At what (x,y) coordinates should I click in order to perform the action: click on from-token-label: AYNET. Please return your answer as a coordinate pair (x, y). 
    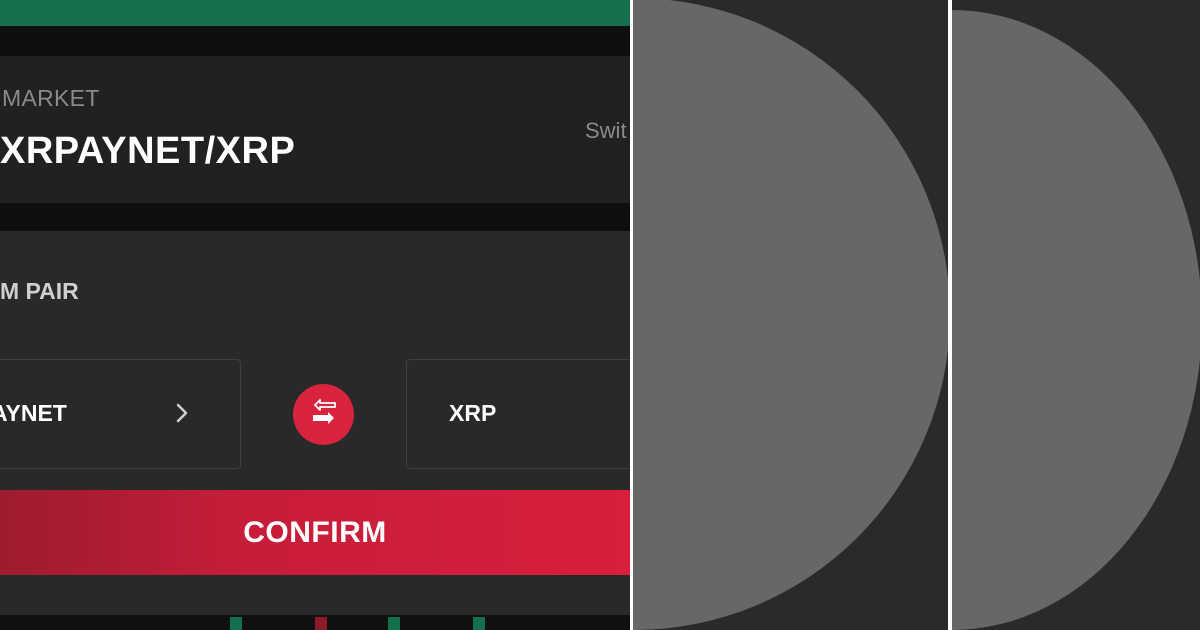
    Looking at the image, I should click on (33, 413).